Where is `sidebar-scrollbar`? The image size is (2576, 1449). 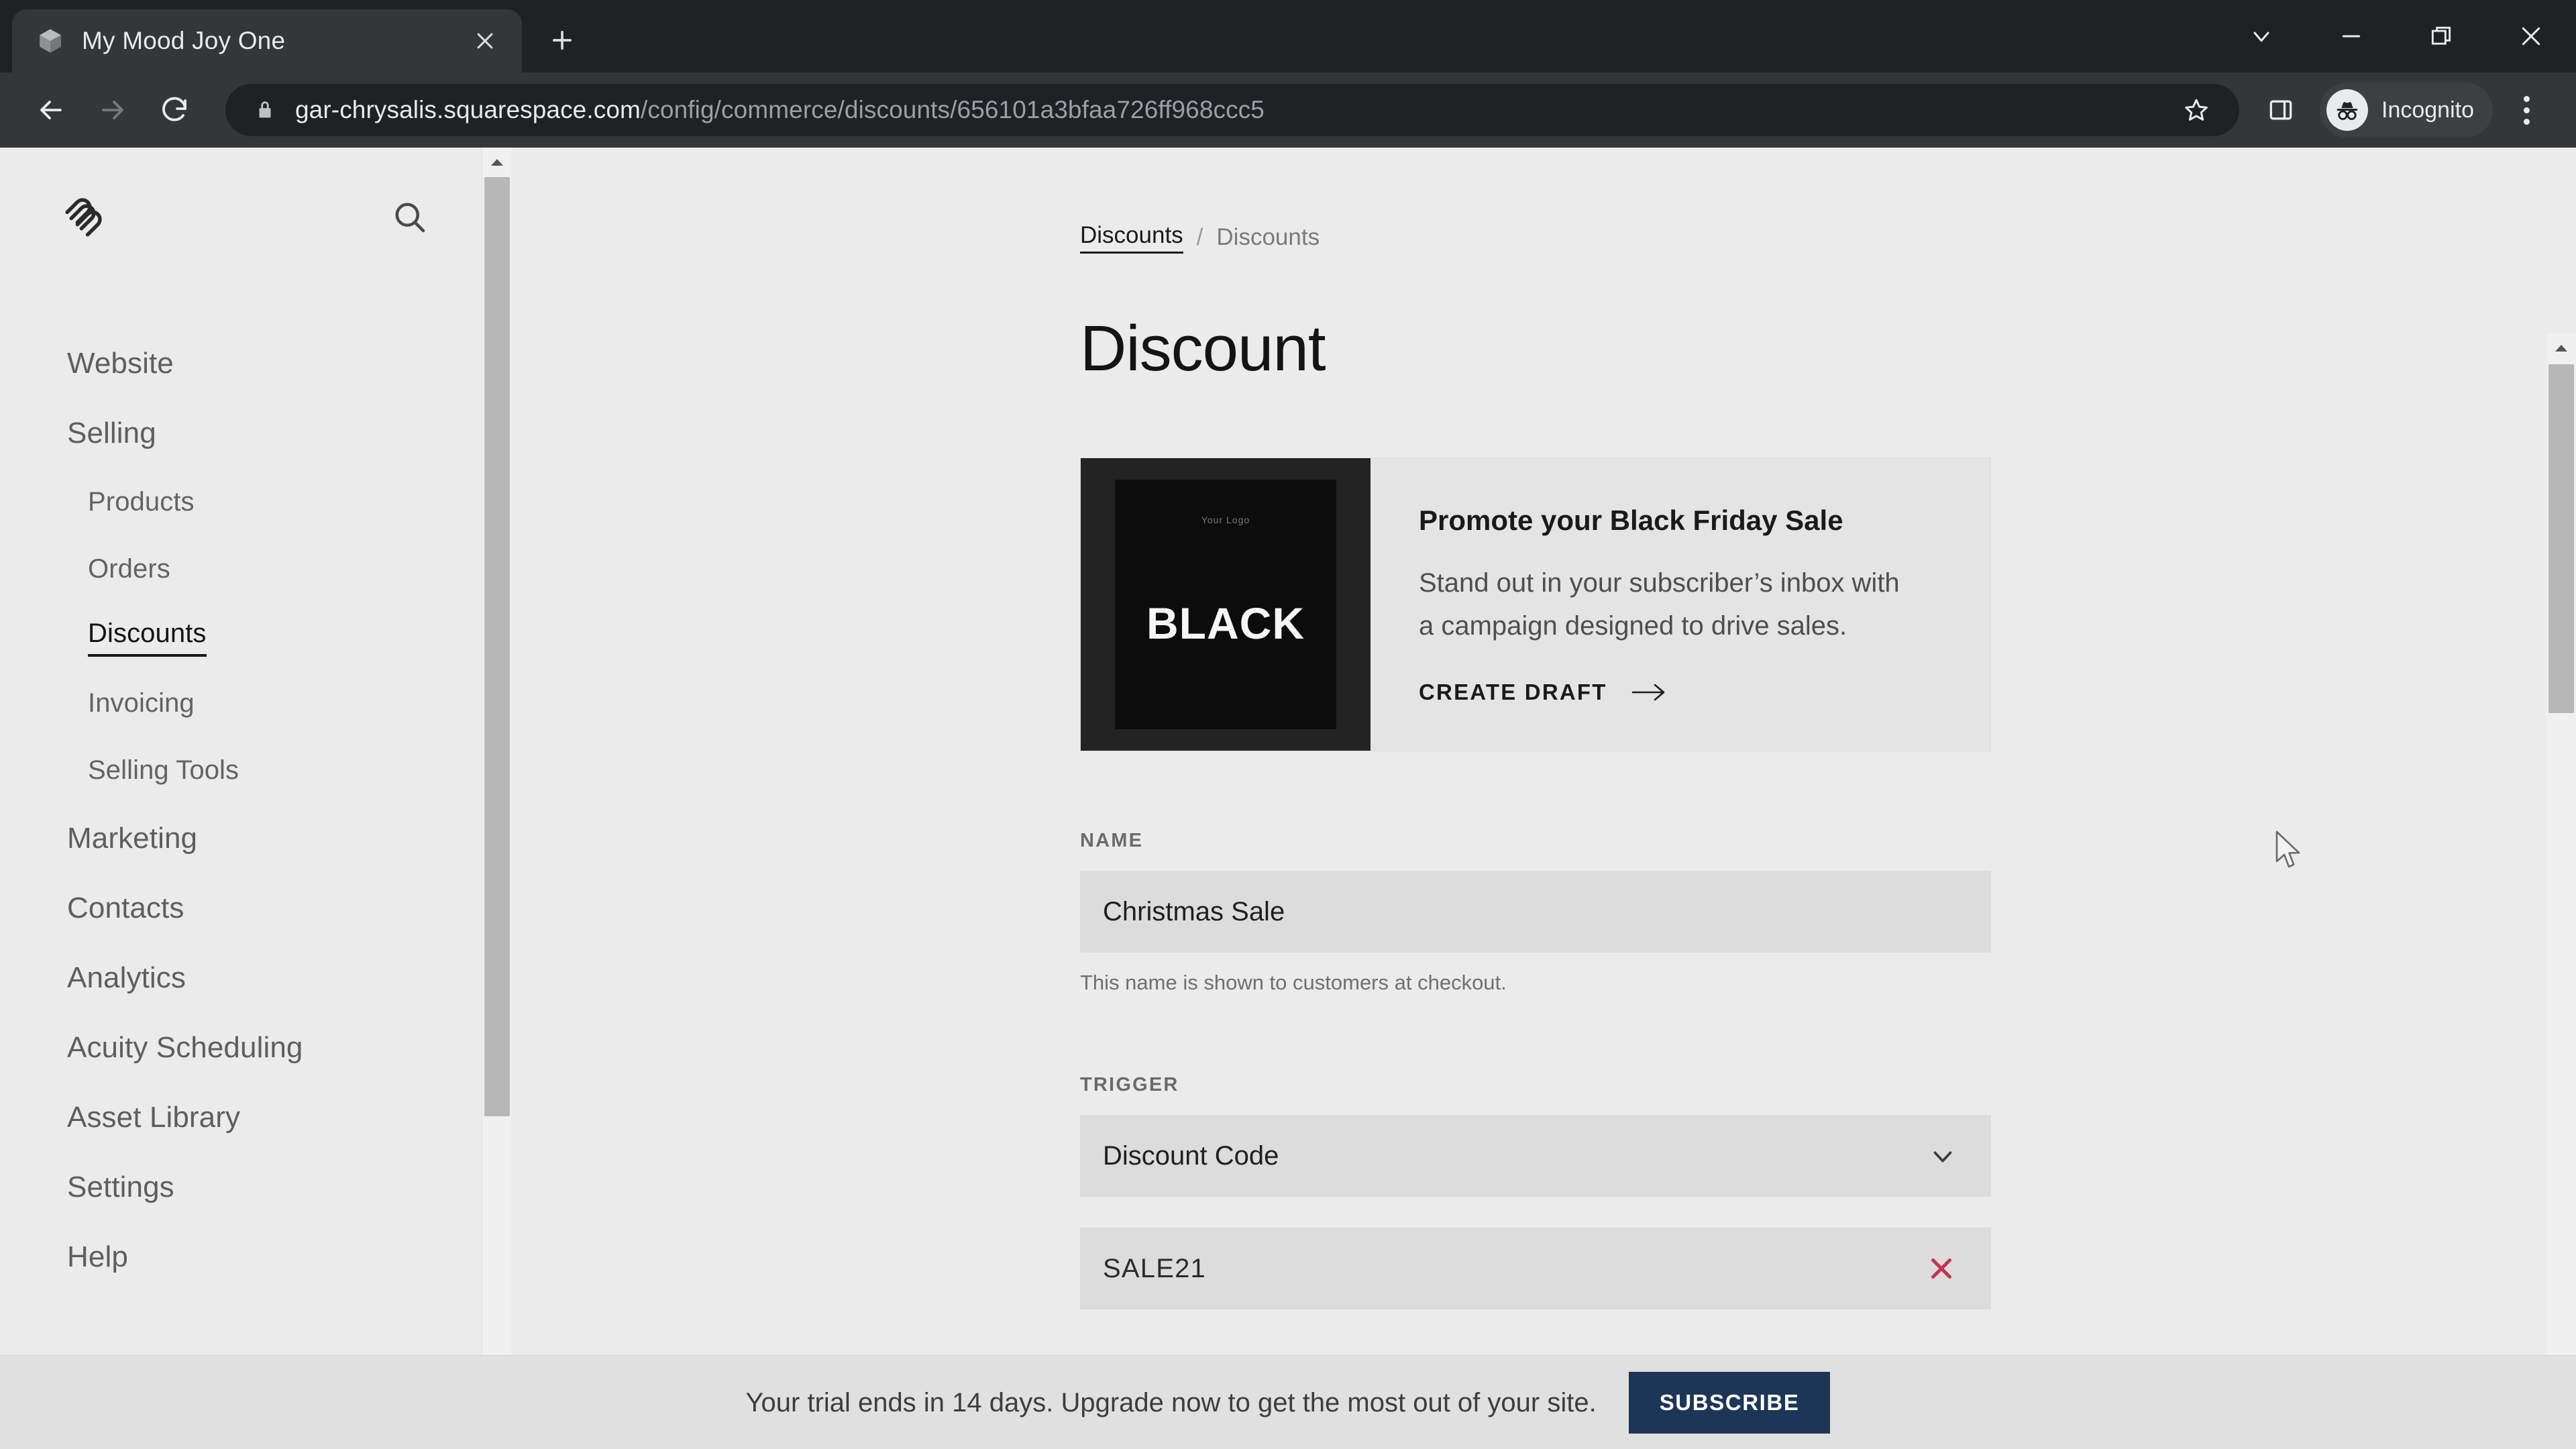 sidebar-scrollbar is located at coordinates (496, 798).